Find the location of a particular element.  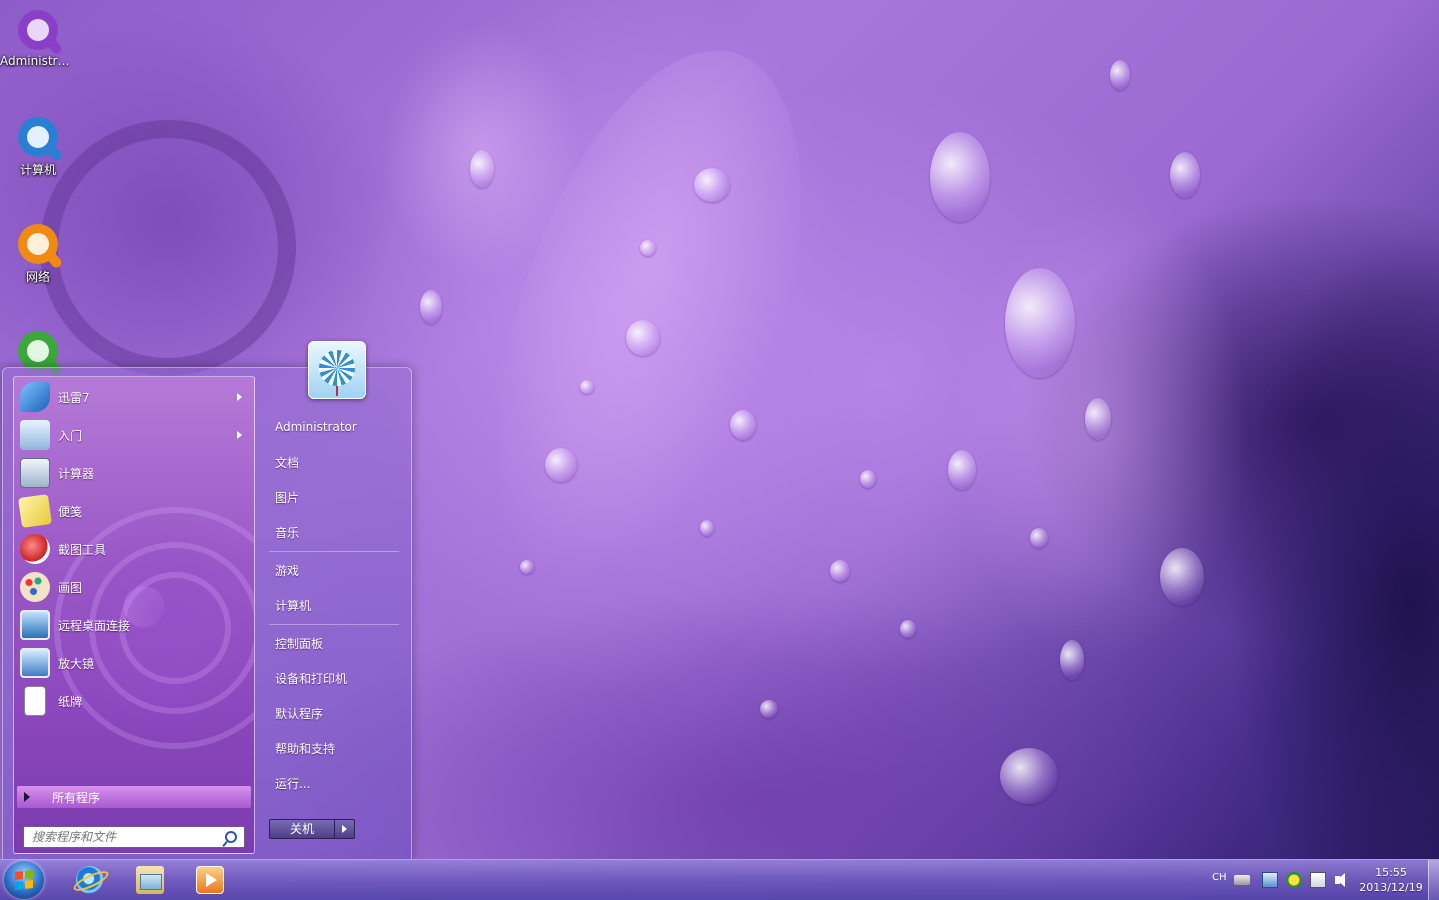

search-box is located at coordinates (134, 837).